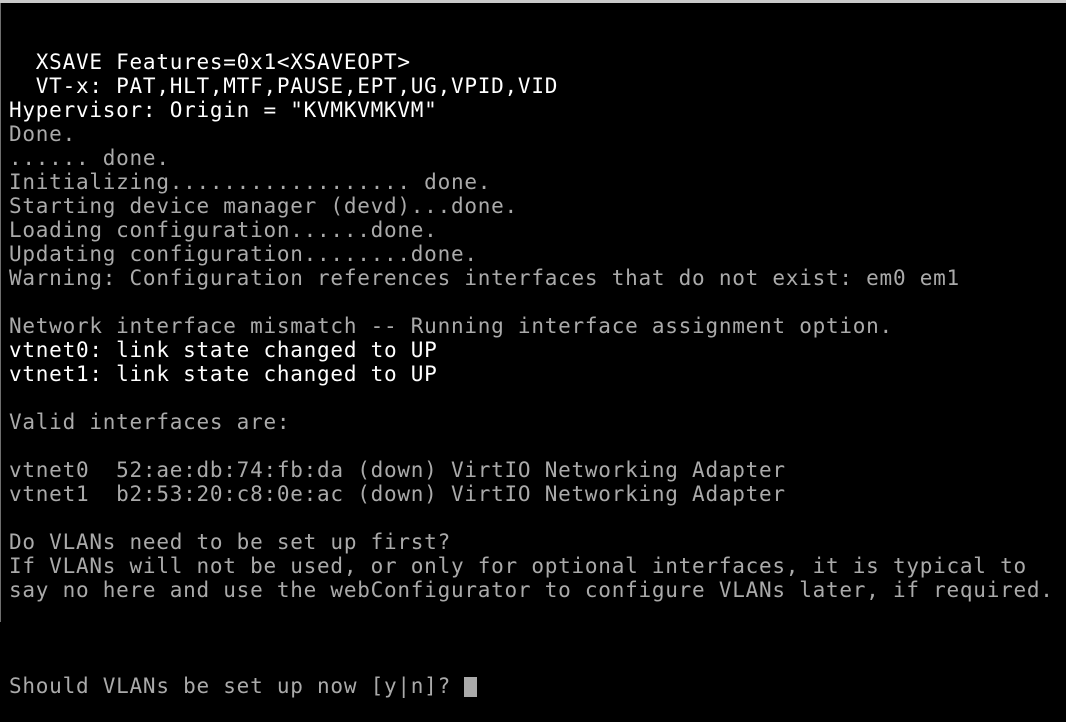  I want to click on console-line: Do VLANs need to be set up first?, so click(230, 542).